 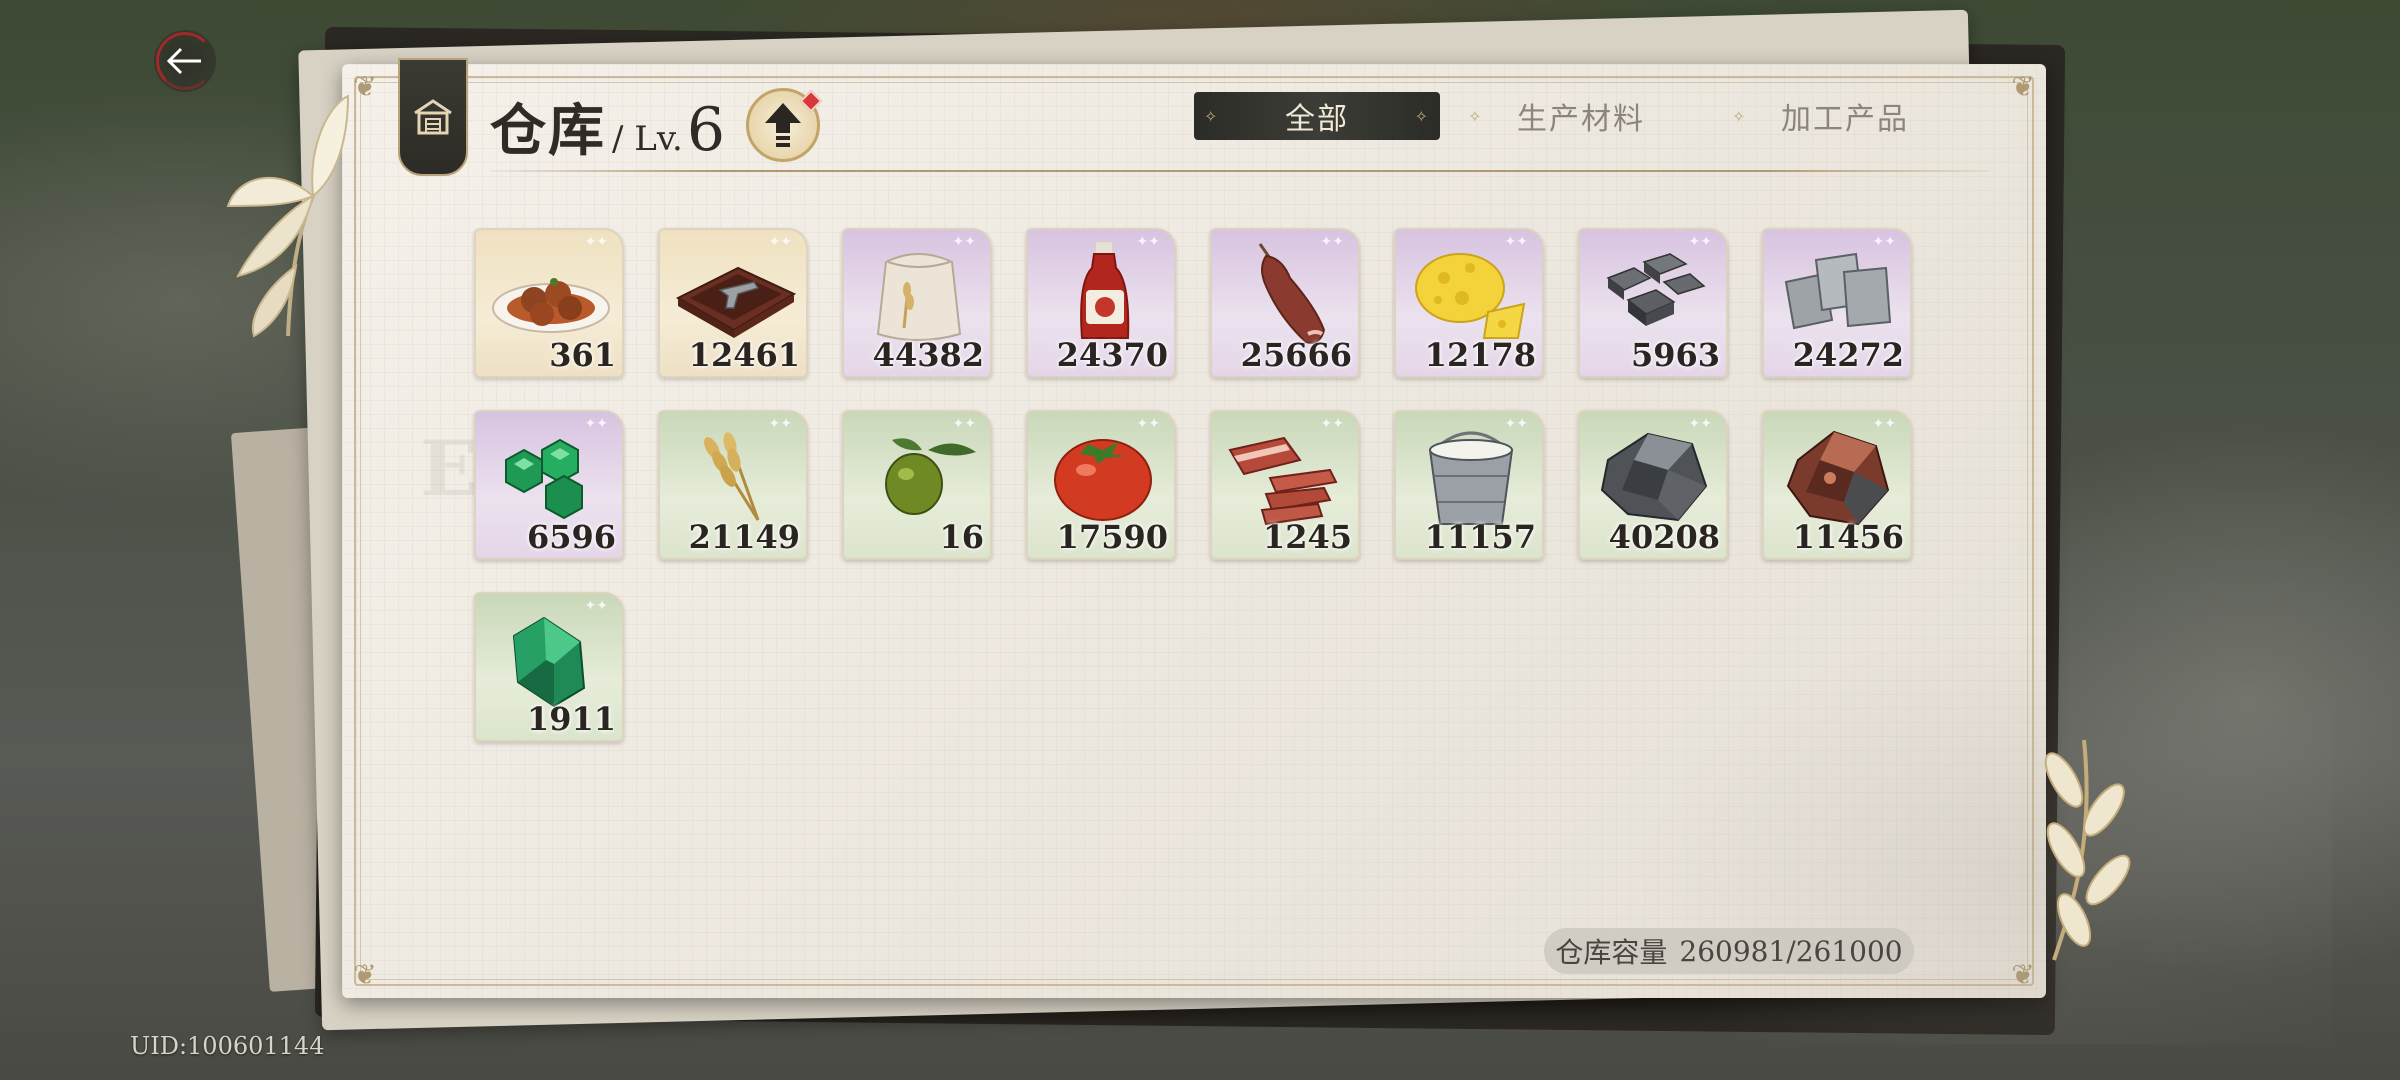 What do you see at coordinates (607, 126) in the screenshot?
I see `page-title: 仓库 / Lv. 6` at bounding box center [607, 126].